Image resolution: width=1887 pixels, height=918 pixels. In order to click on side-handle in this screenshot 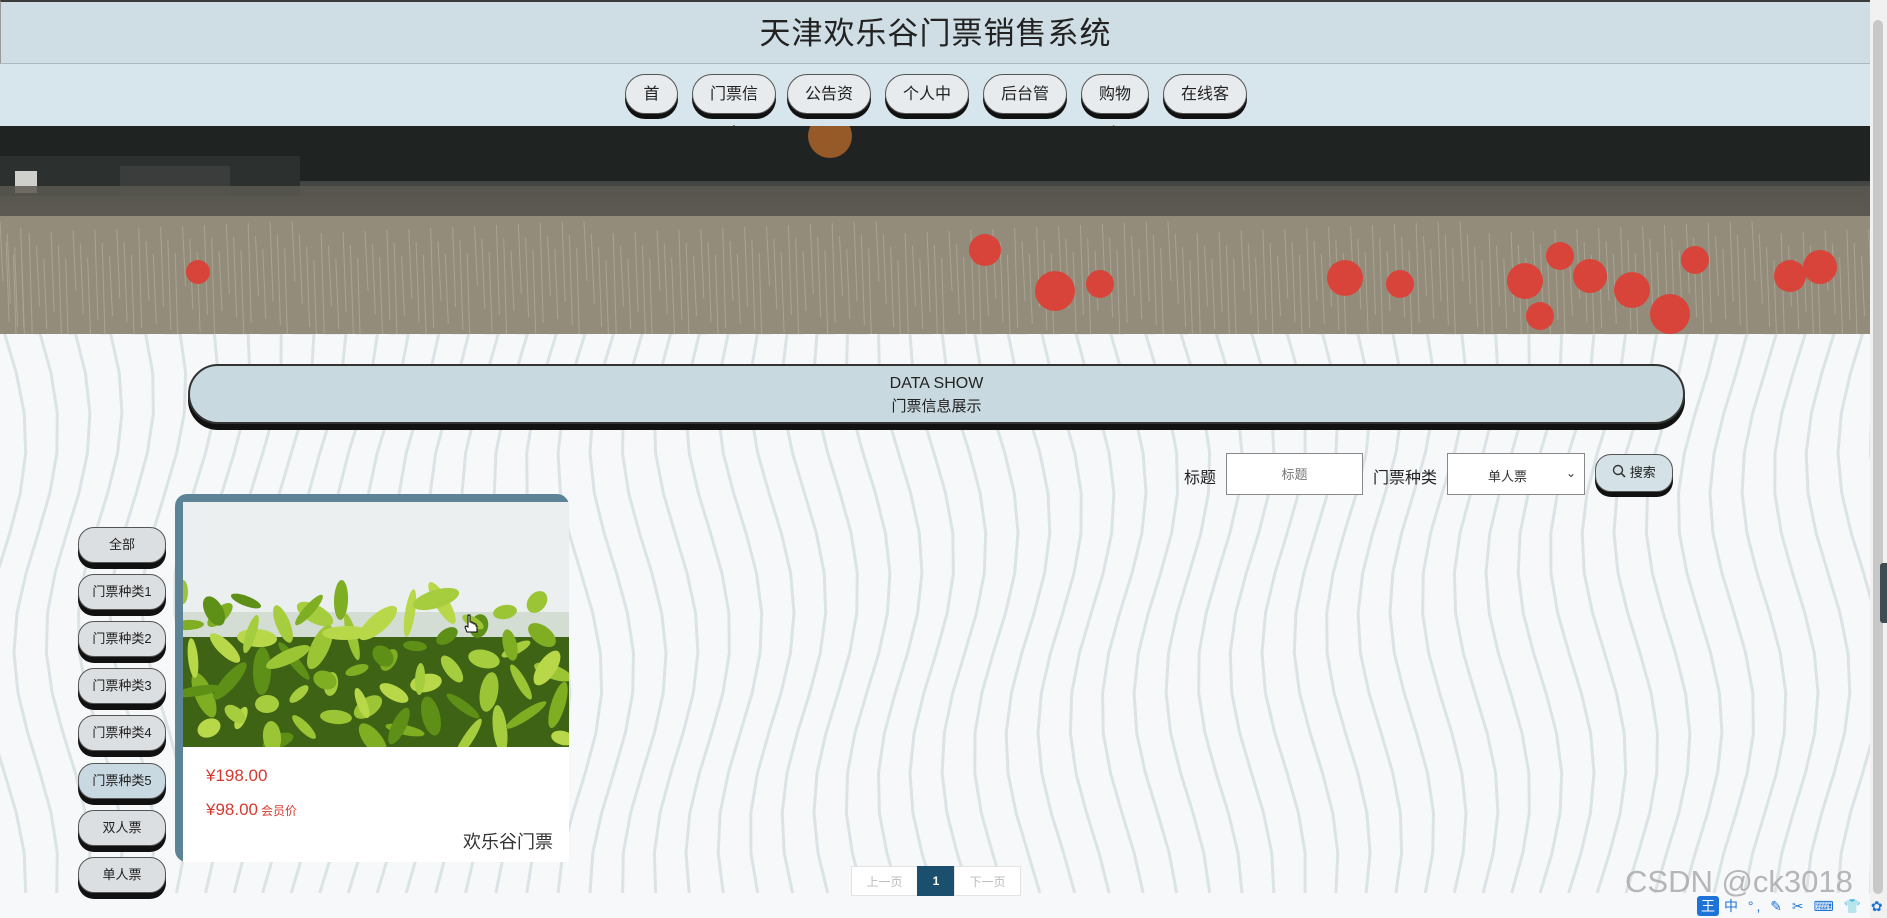, I will do `click(1883, 593)`.